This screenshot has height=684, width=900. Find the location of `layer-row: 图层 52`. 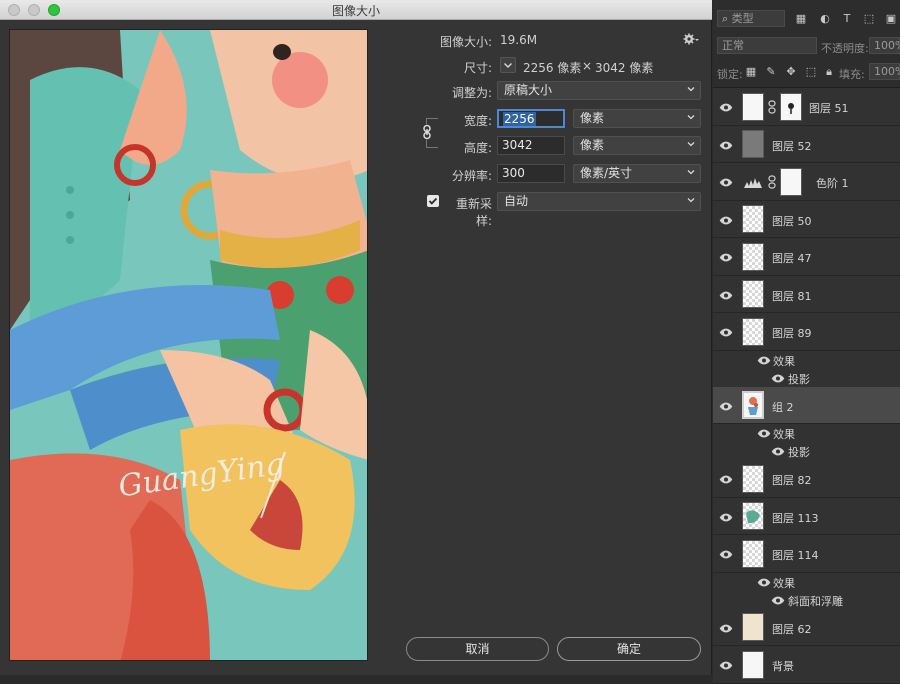

layer-row: 图层 52 is located at coordinates (806, 144).